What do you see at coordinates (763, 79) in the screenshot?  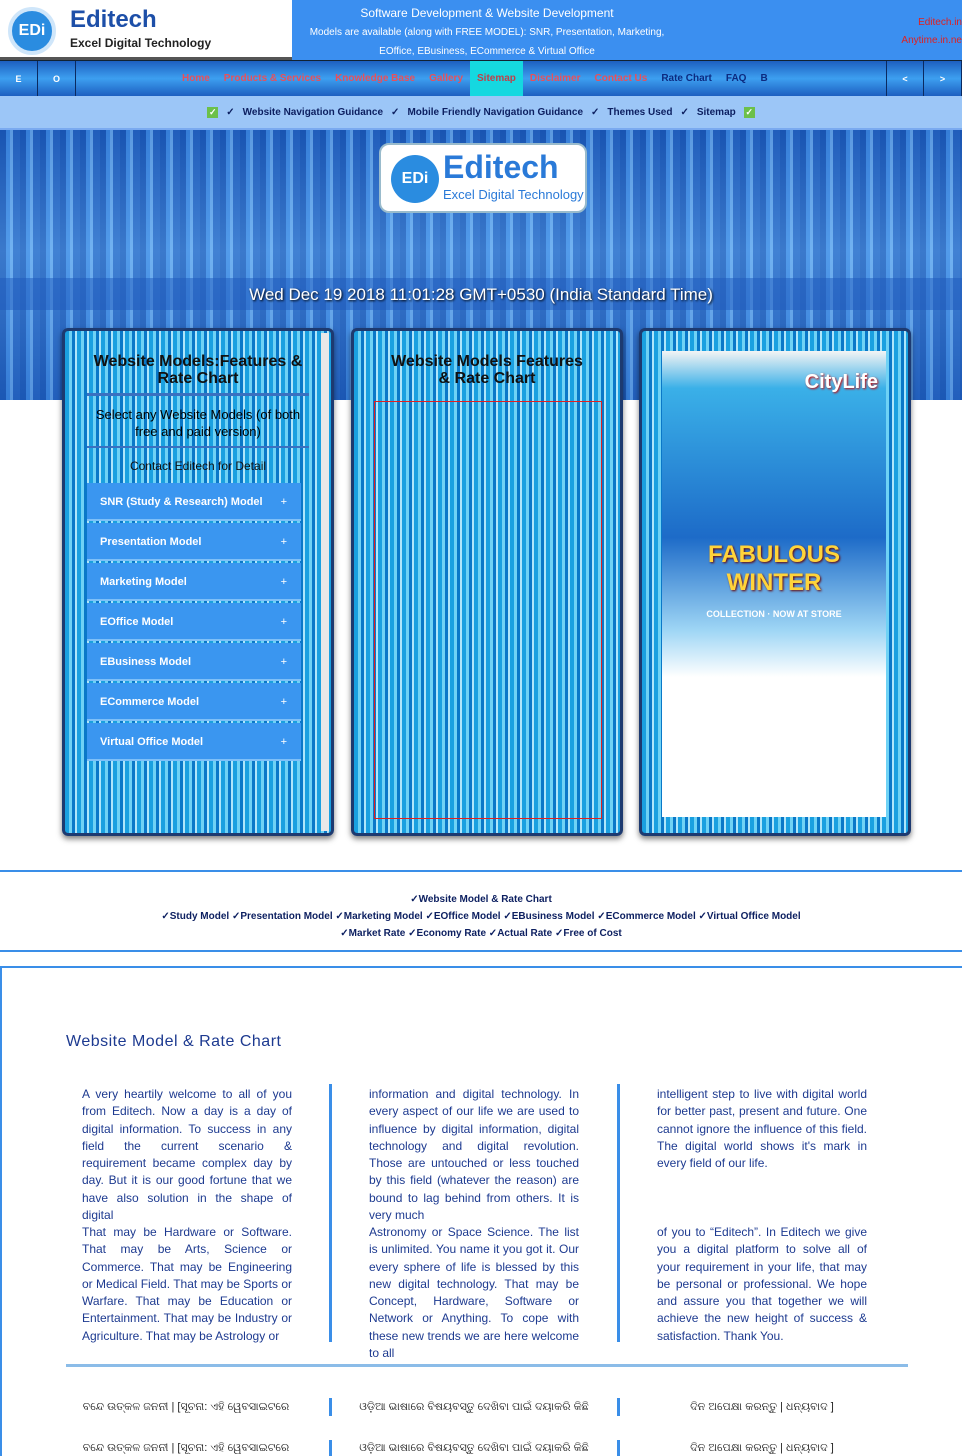 I see `nav-b: B` at bounding box center [763, 79].